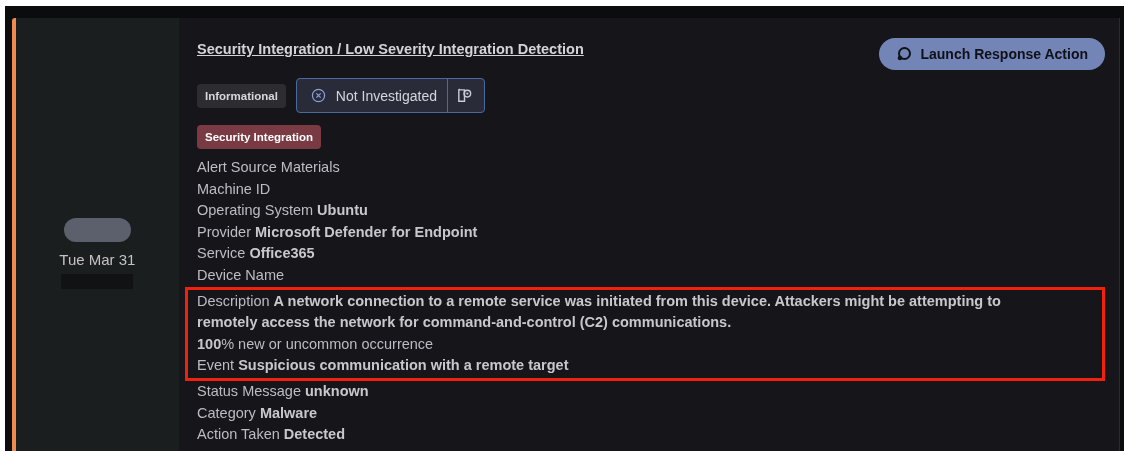 The height and width of the screenshot is (451, 1124). I want to click on detail-line: 100% new or uncommon occurrence, so click(316, 344).